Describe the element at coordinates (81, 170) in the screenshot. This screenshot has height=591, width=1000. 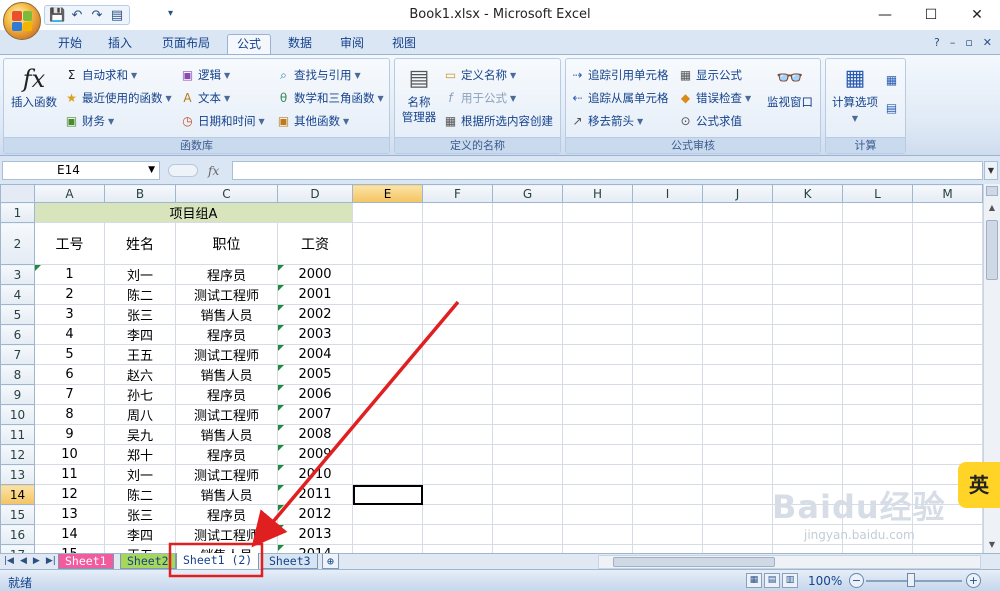
I see `name-box: E14 ▼` at that location.